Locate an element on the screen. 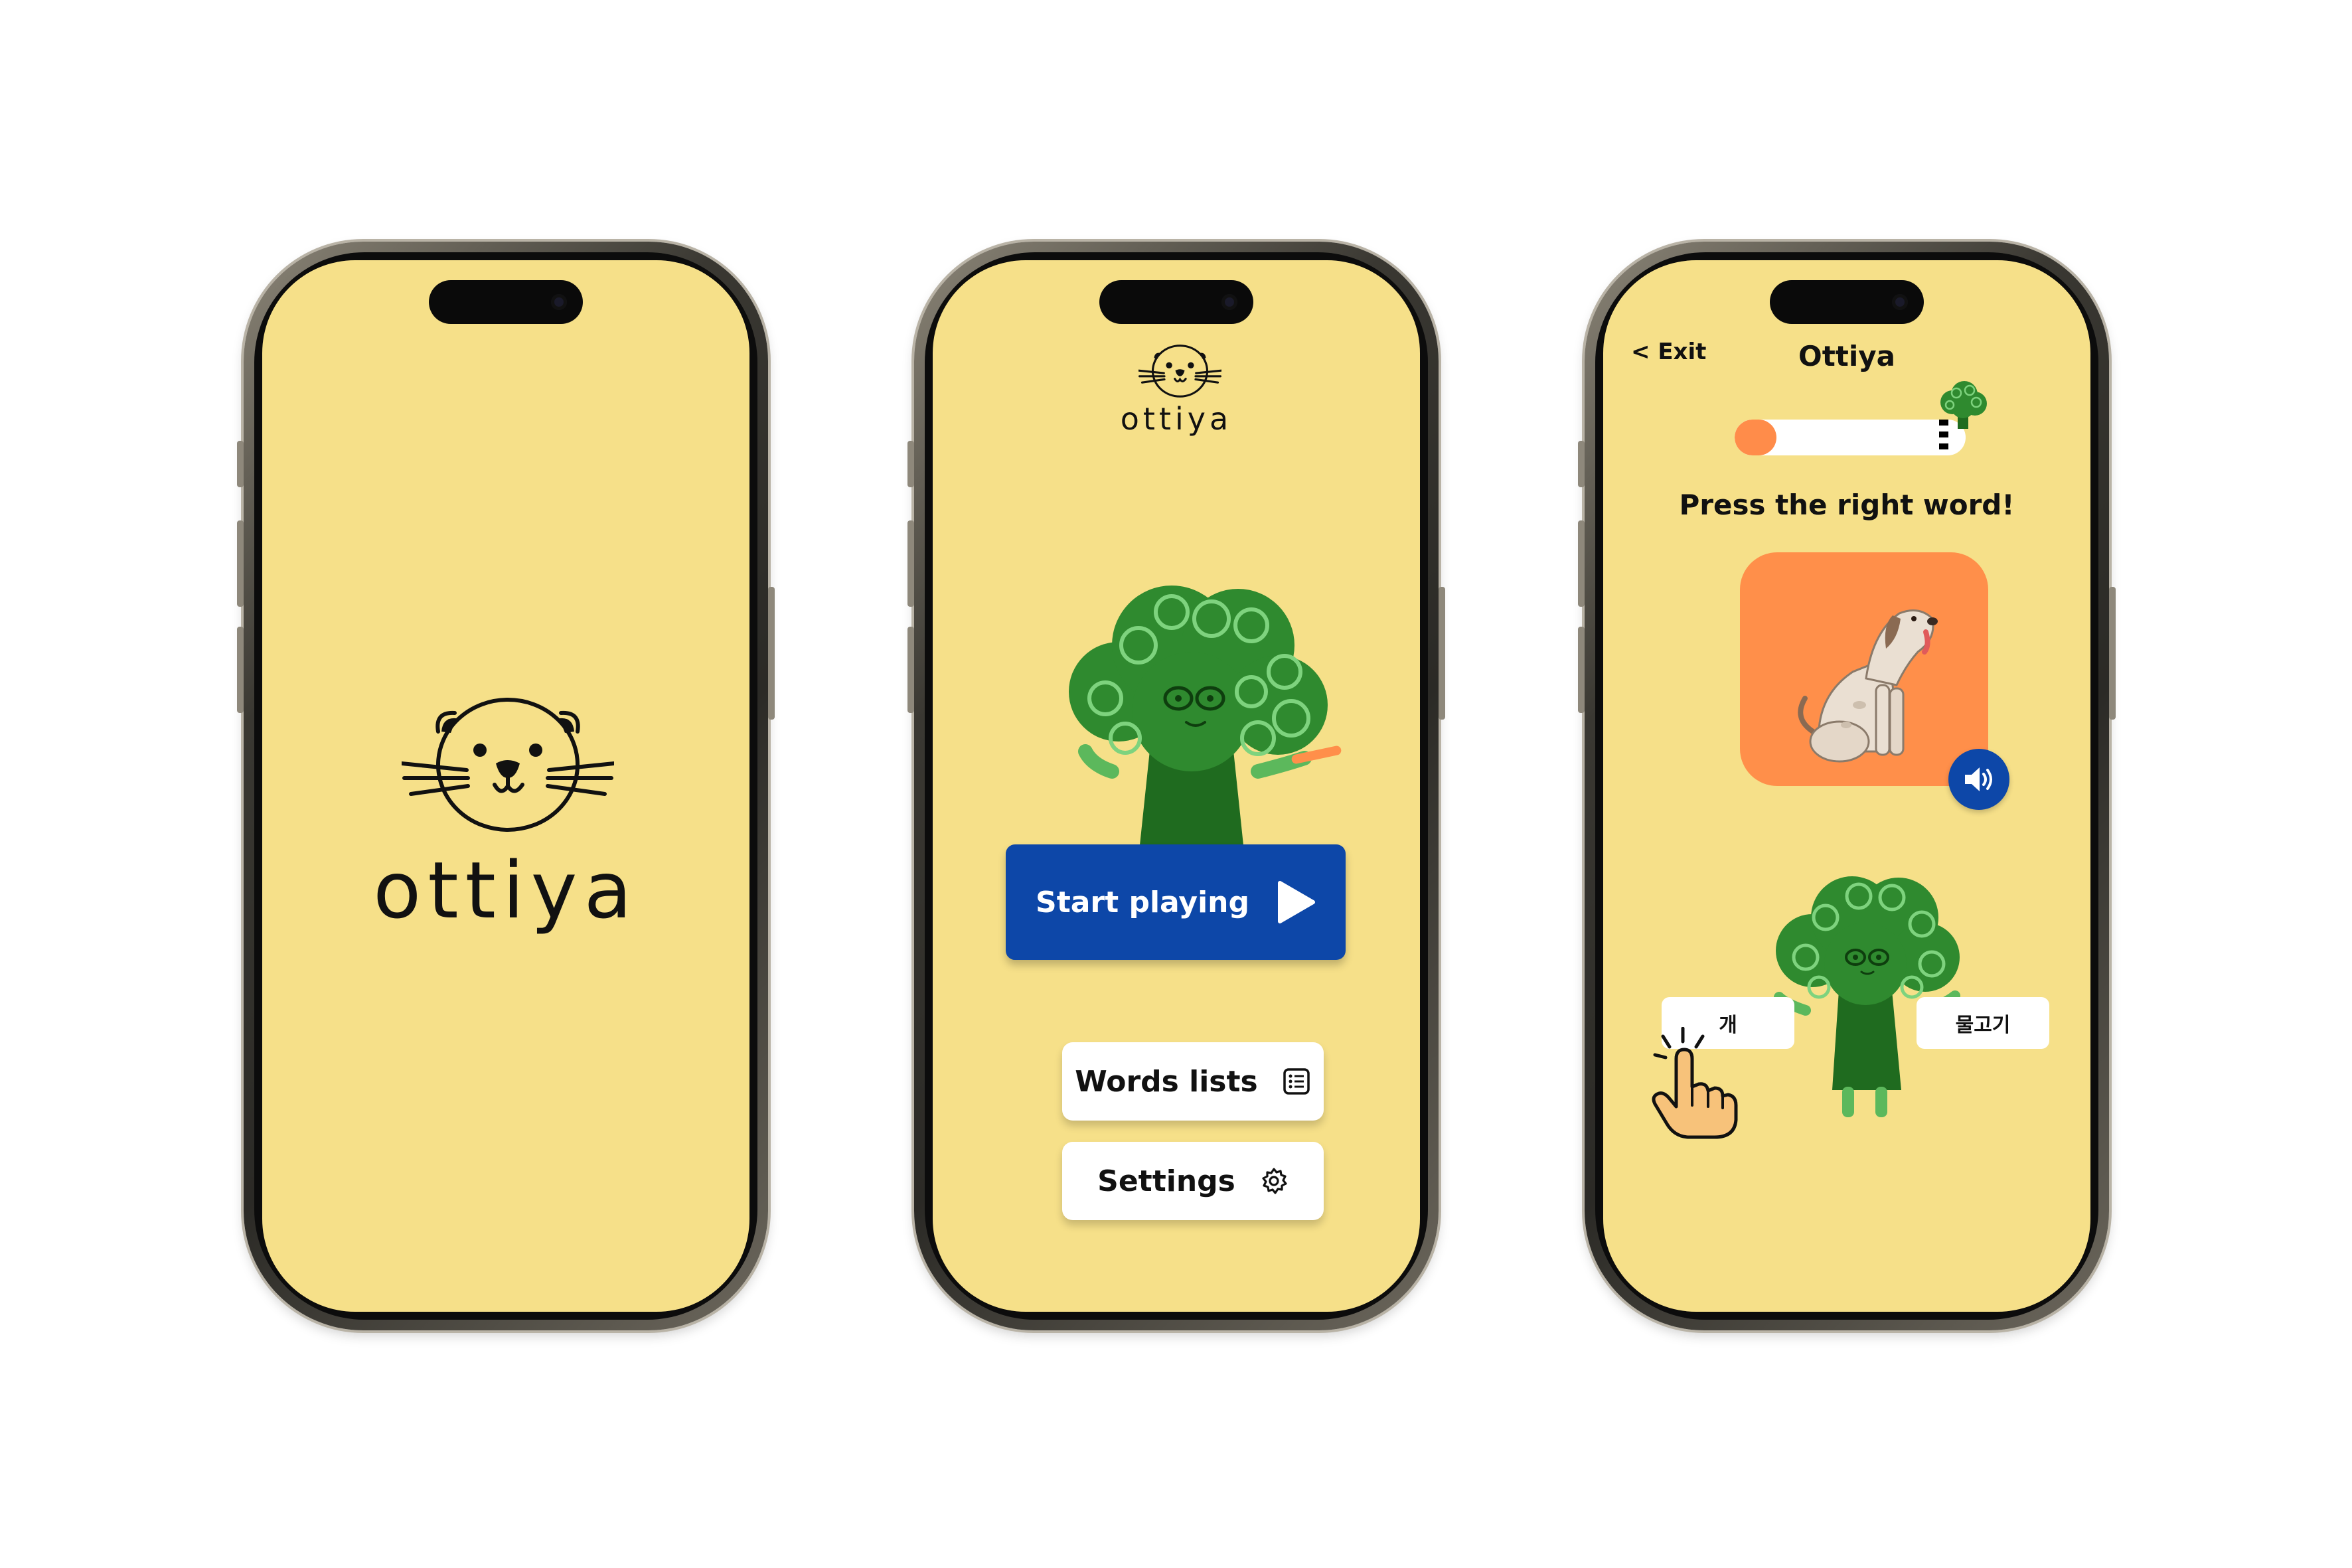  progress-bar is located at coordinates (1851, 438).